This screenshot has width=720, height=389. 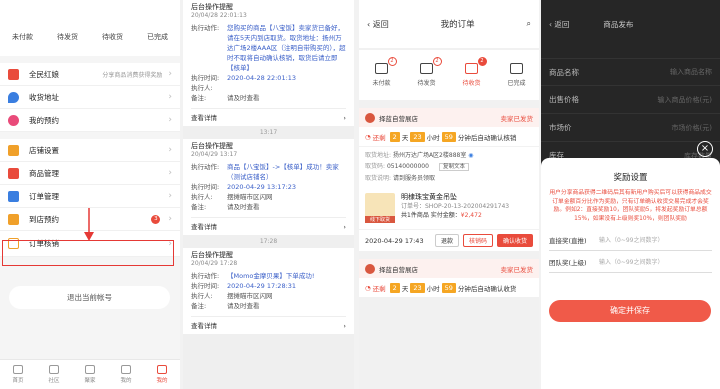 I want to click on field-row: 市场价 市场价格(元), so click(x=630, y=128).